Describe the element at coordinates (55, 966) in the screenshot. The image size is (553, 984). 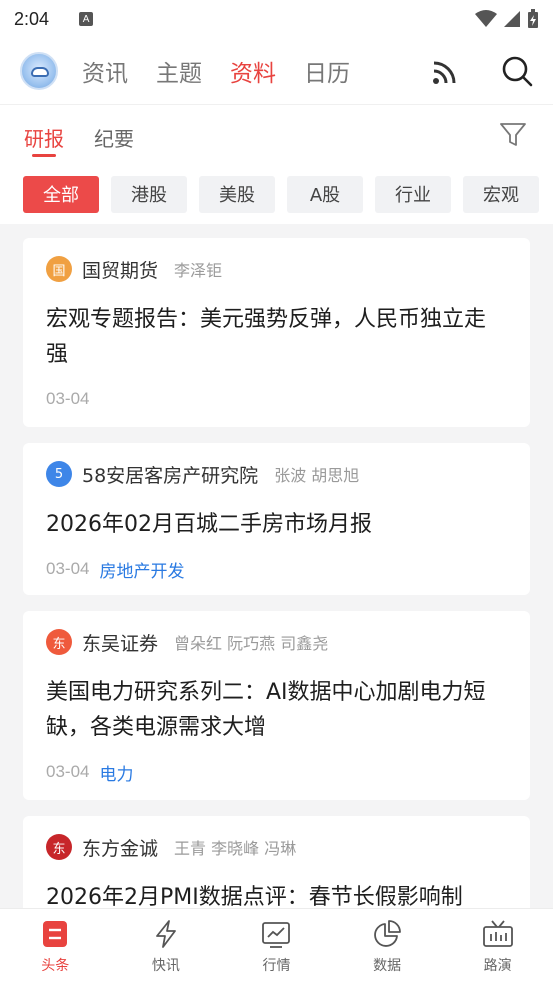
I see `bottom-tab-label: 头条` at that location.